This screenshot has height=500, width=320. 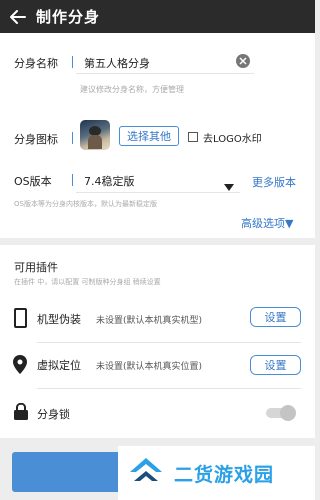 What do you see at coordinates (36, 139) in the screenshot?
I see `clone-icon-label: 分身图标` at bounding box center [36, 139].